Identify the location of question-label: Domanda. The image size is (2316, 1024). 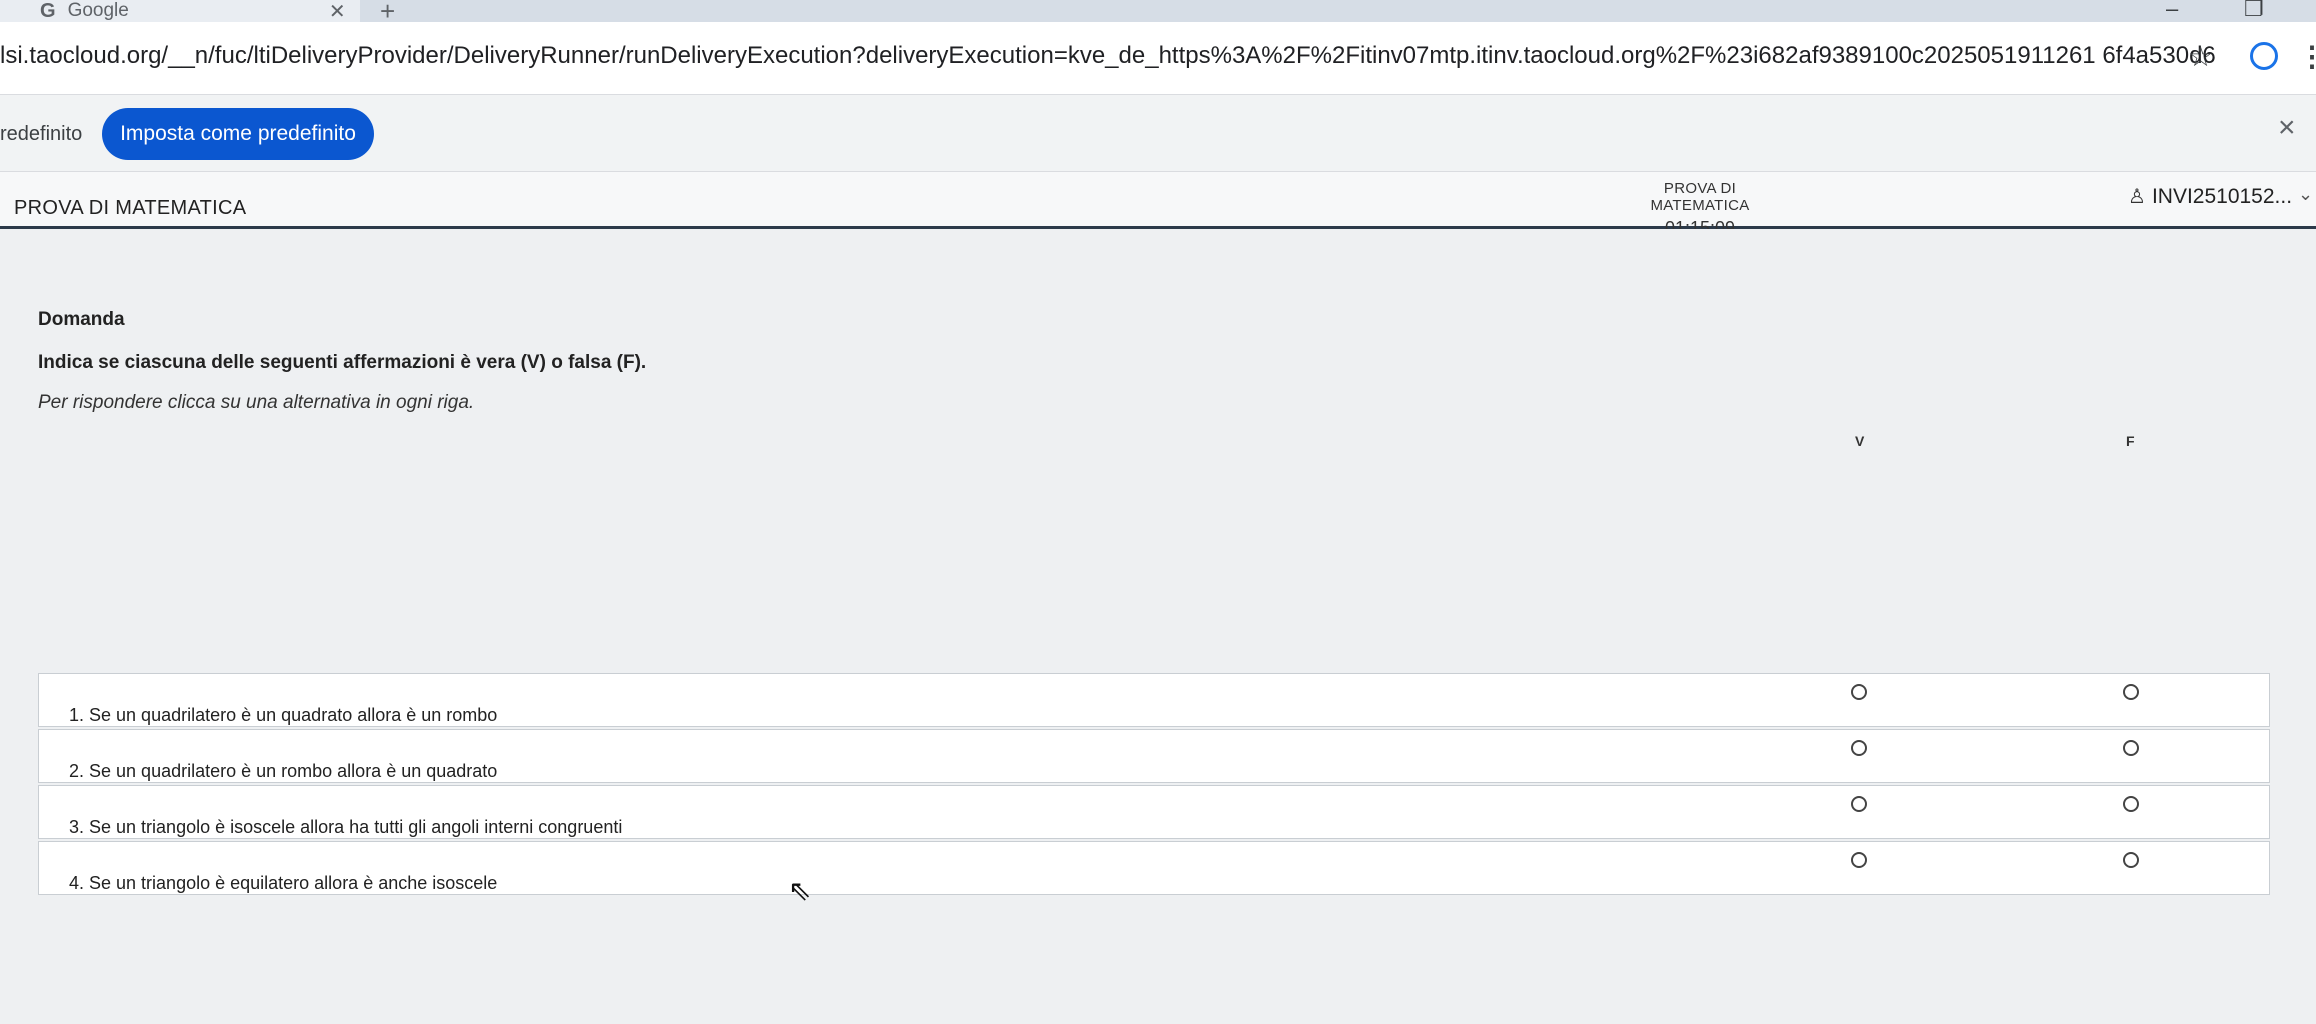
(81, 319).